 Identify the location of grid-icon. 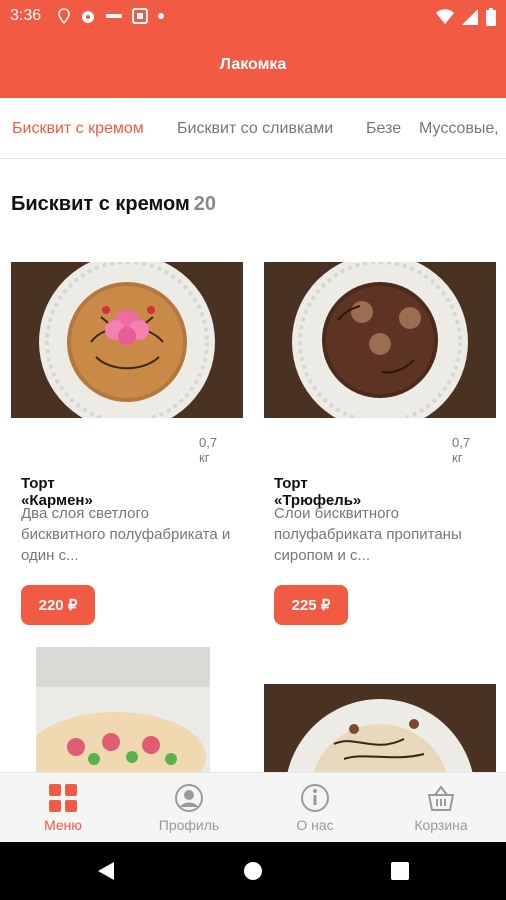
(63, 798).